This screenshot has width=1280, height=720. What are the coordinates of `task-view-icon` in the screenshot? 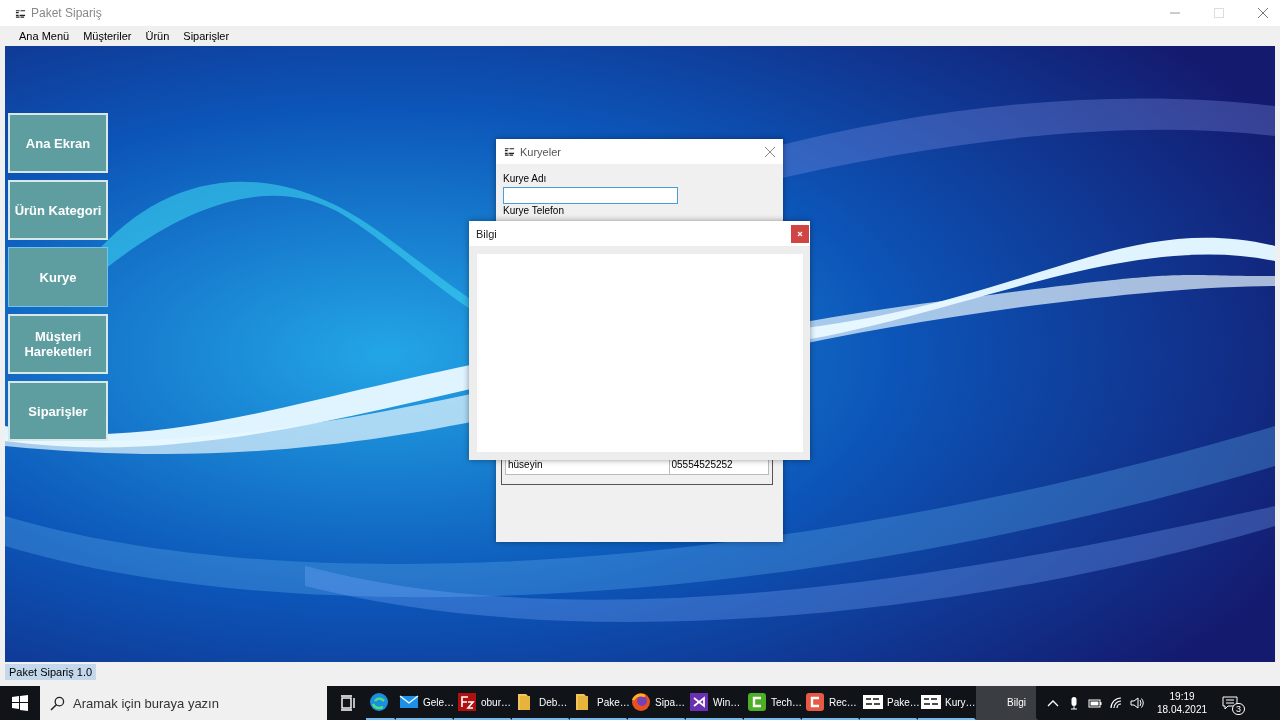 It's located at (348, 703).